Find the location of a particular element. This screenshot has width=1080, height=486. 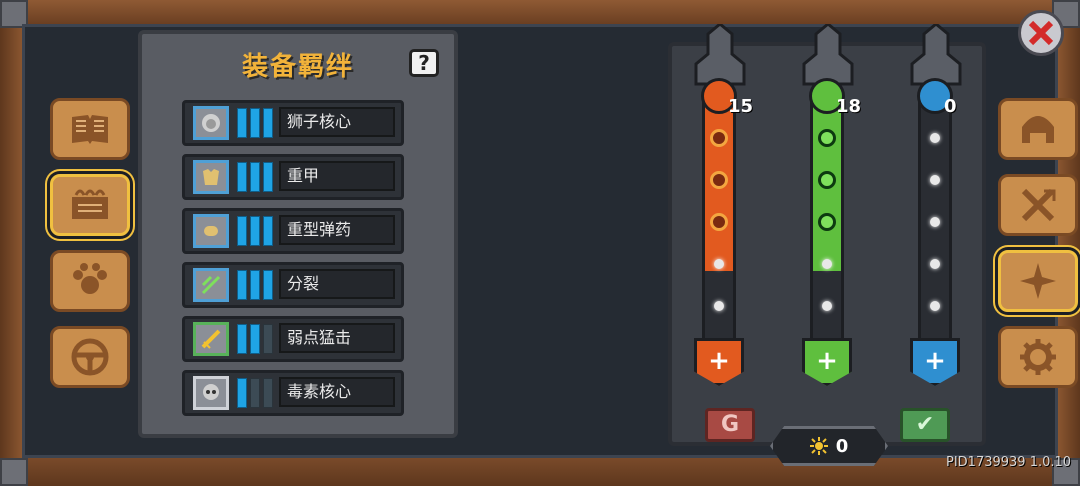

helmet-icon is located at coordinates (1038, 129).